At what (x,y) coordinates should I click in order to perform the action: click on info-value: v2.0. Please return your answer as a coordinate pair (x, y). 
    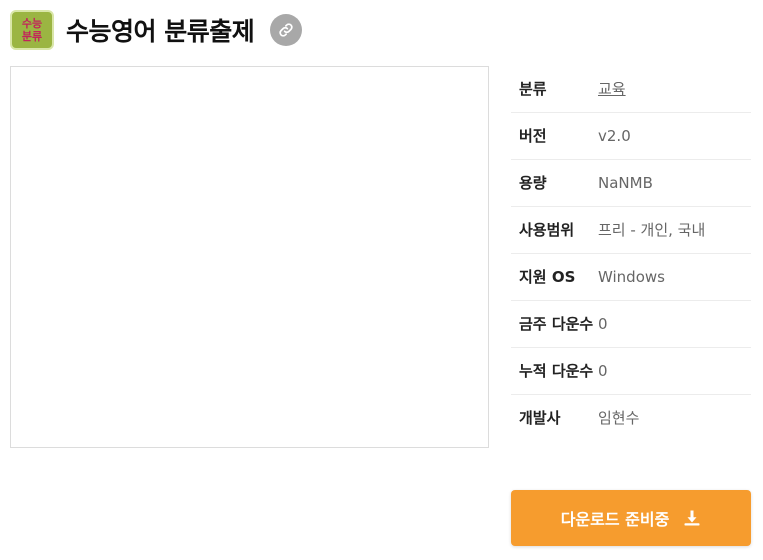
    Looking at the image, I should click on (614, 136).